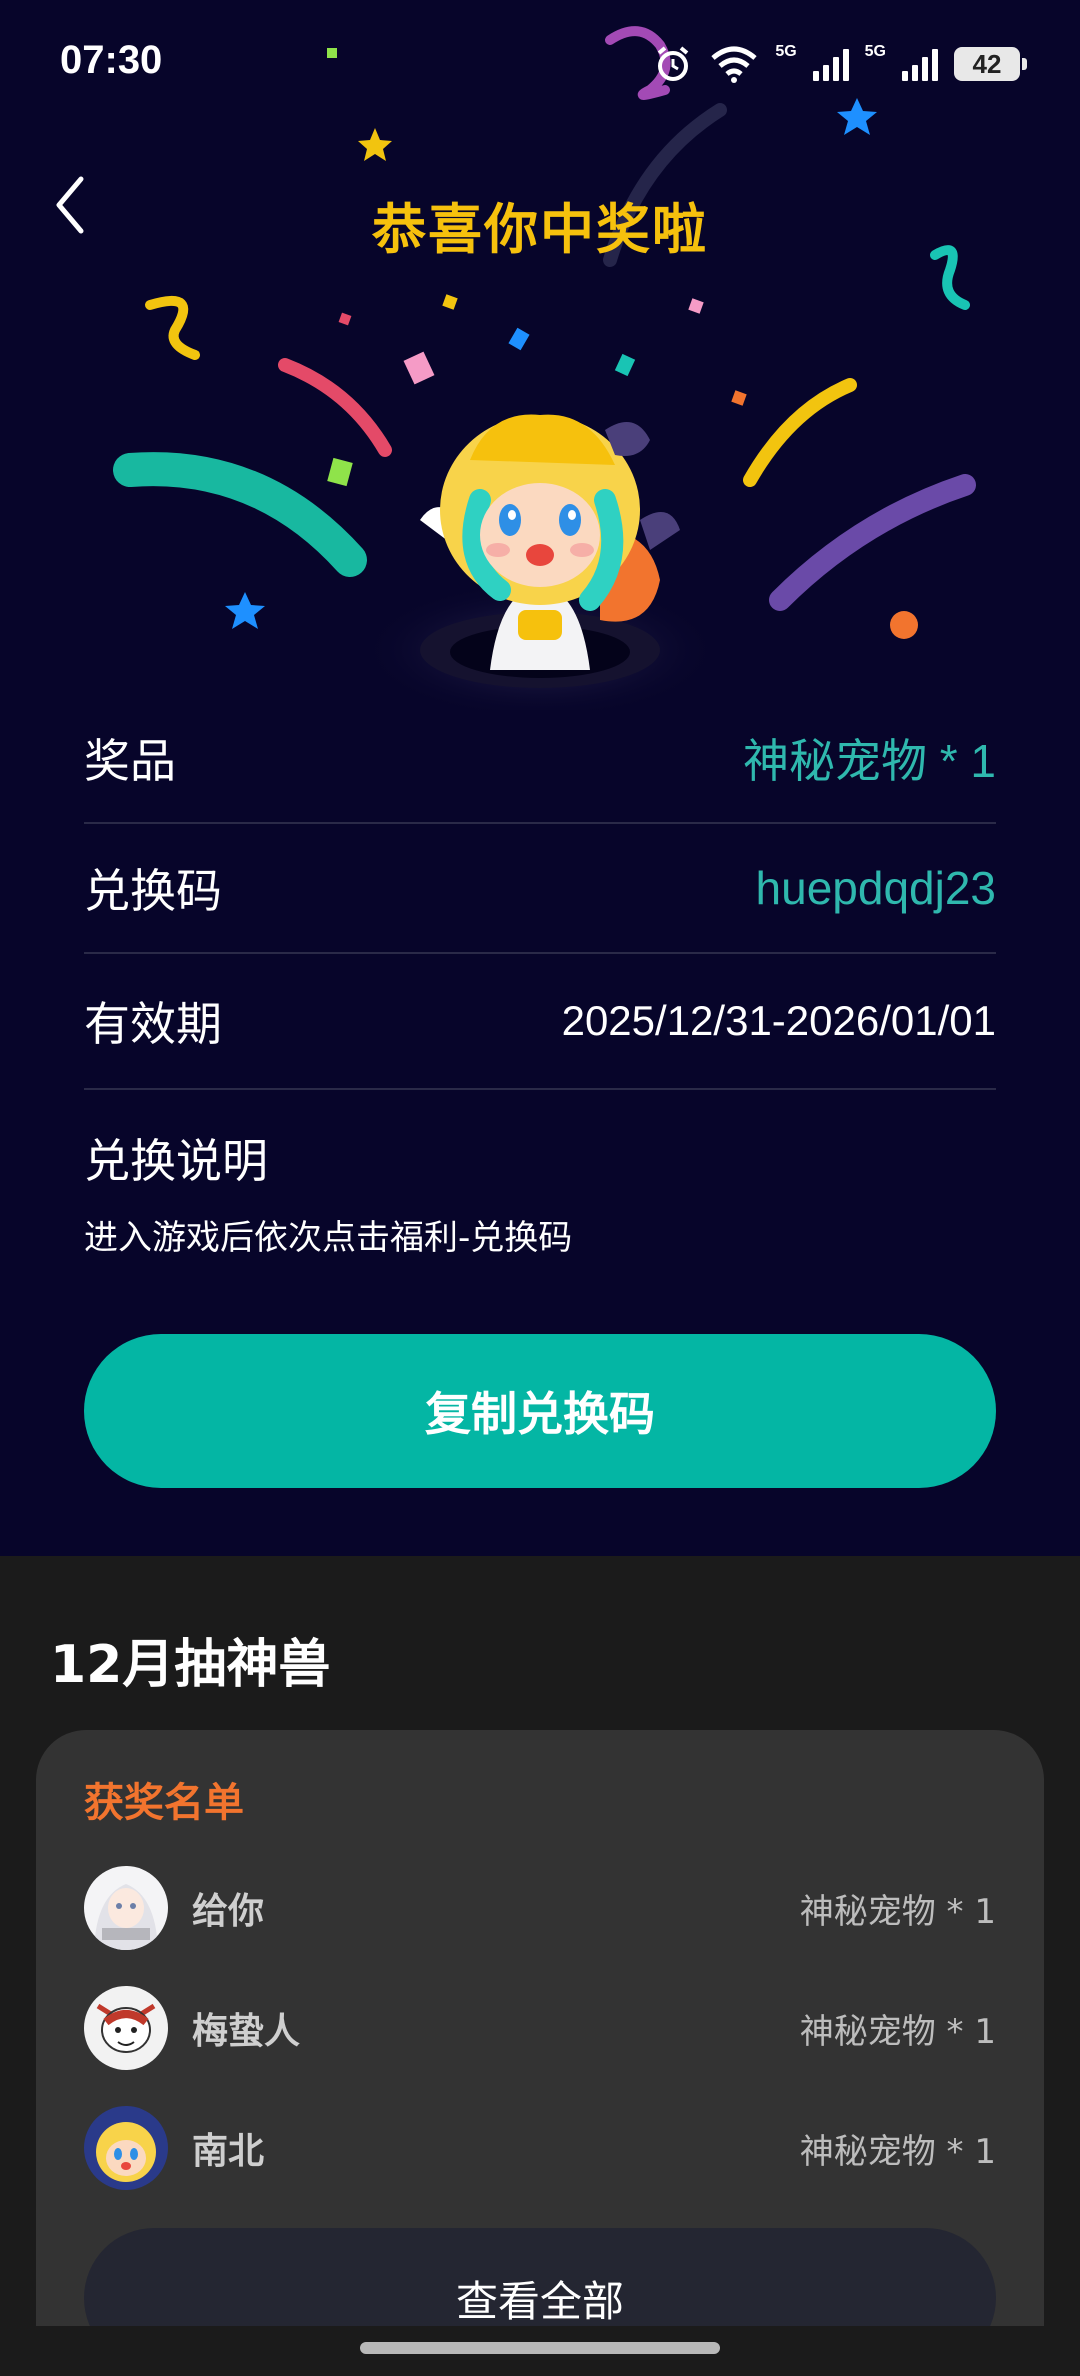 This screenshot has height=2376, width=1080. Describe the element at coordinates (153, 1024) in the screenshot. I see `validity-label: 有效期` at that location.